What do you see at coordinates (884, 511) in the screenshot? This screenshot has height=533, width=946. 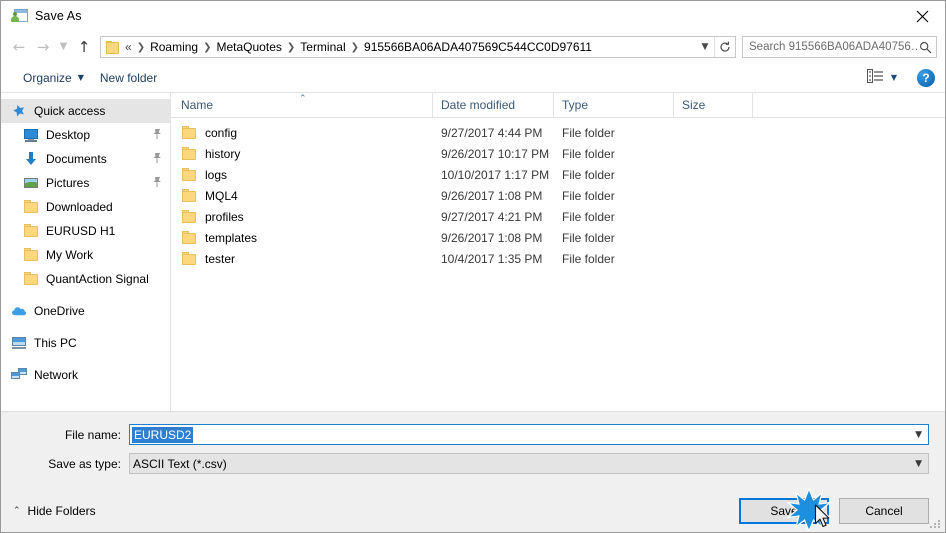 I see `cancel-button: Cancel` at bounding box center [884, 511].